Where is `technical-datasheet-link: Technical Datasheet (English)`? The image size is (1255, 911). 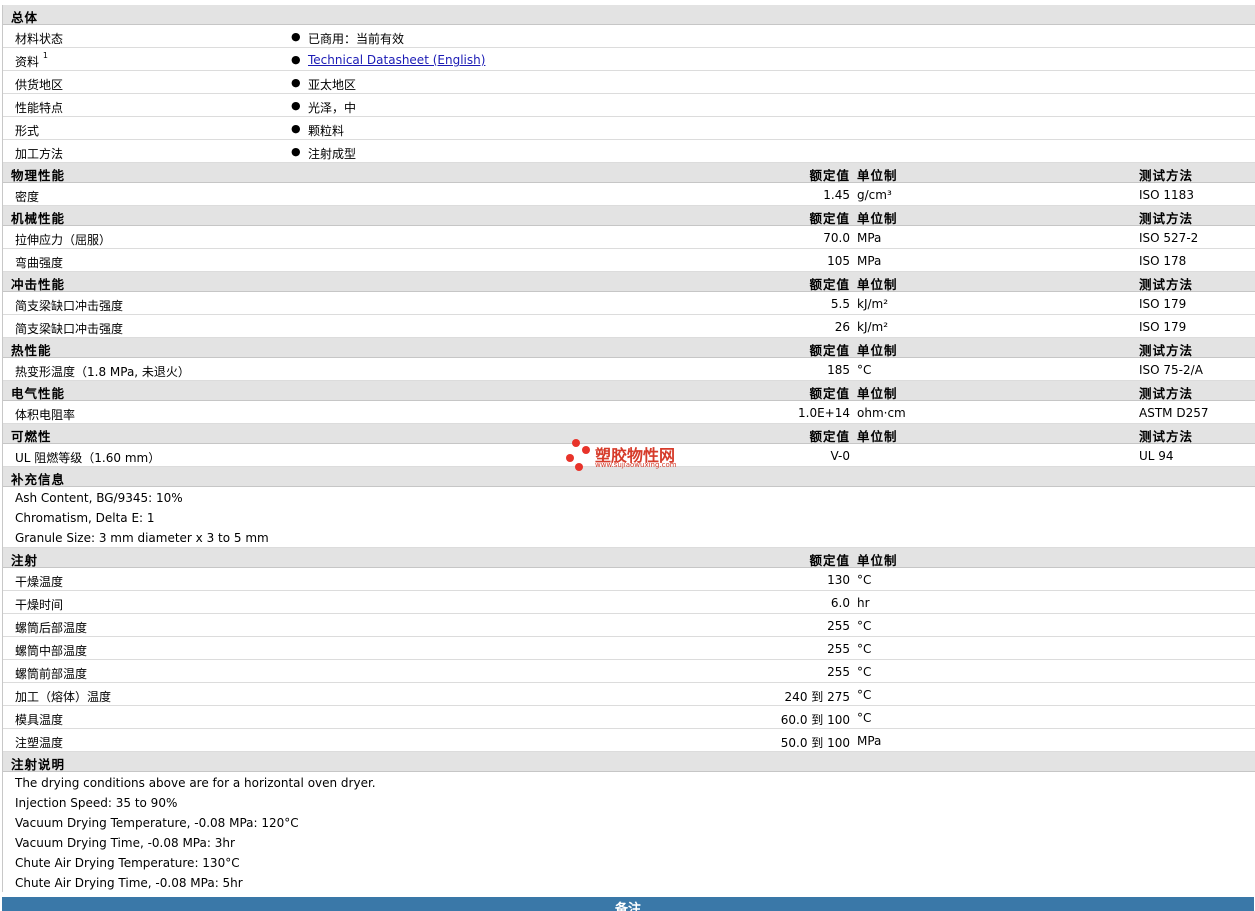
technical-datasheet-link: Technical Datasheet (English) is located at coordinates (396, 60).